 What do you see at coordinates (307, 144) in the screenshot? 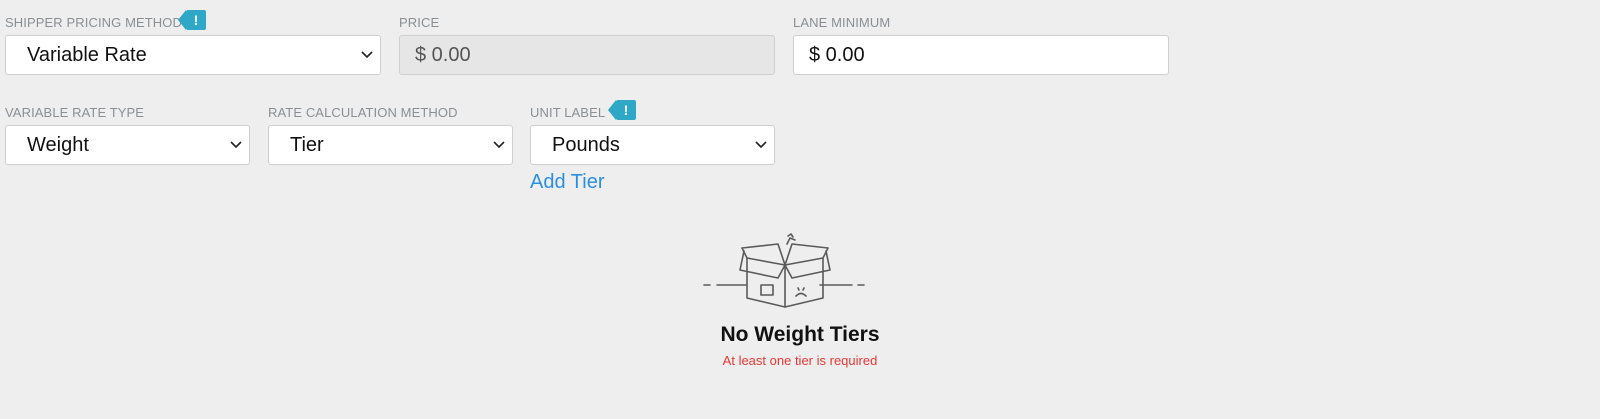
I see `rate-calculation-method-value: Tier` at bounding box center [307, 144].